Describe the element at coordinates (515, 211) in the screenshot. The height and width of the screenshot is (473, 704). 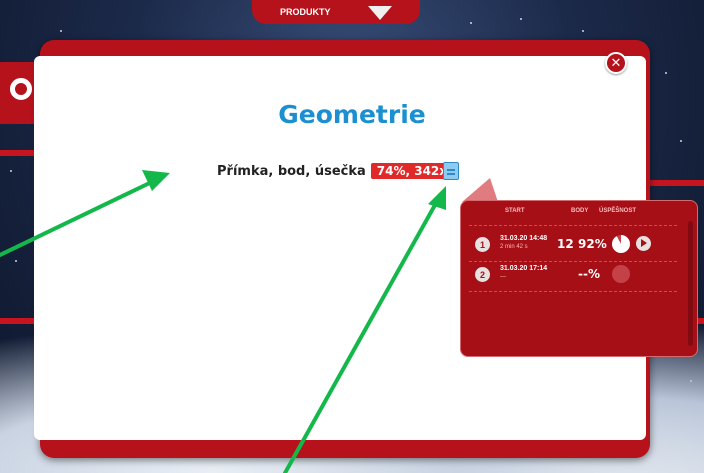
I see `column-header-start: START` at that location.